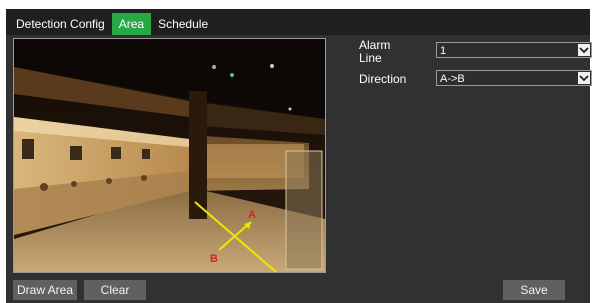 The height and width of the screenshot is (303, 596). Describe the element at coordinates (443, 51) in the screenshot. I see `alarm-line-value: 1` at that location.